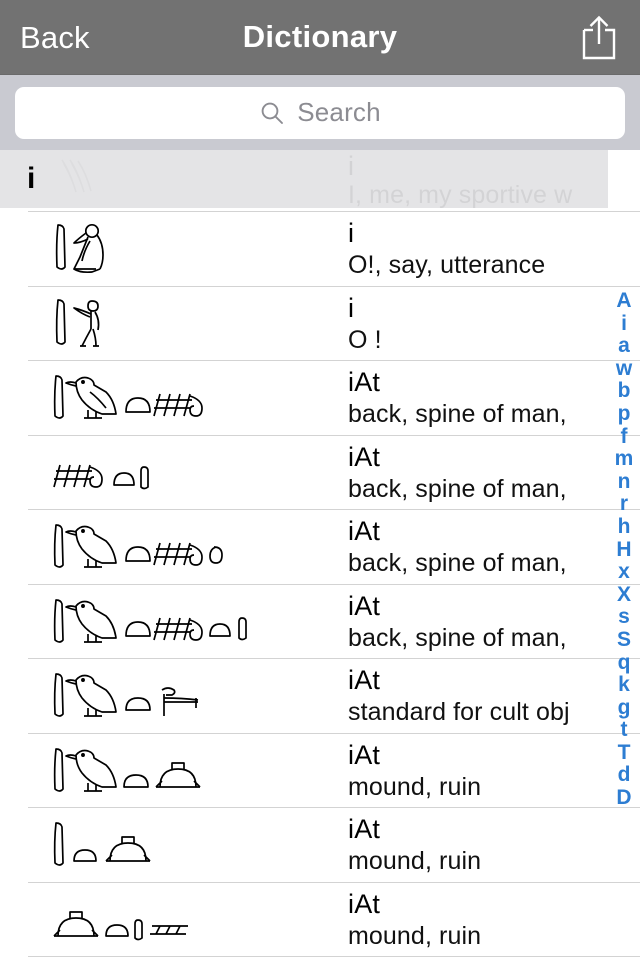 The height and width of the screenshot is (960, 640). Describe the element at coordinates (624, 346) in the screenshot. I see `index-letter: a` at that location.